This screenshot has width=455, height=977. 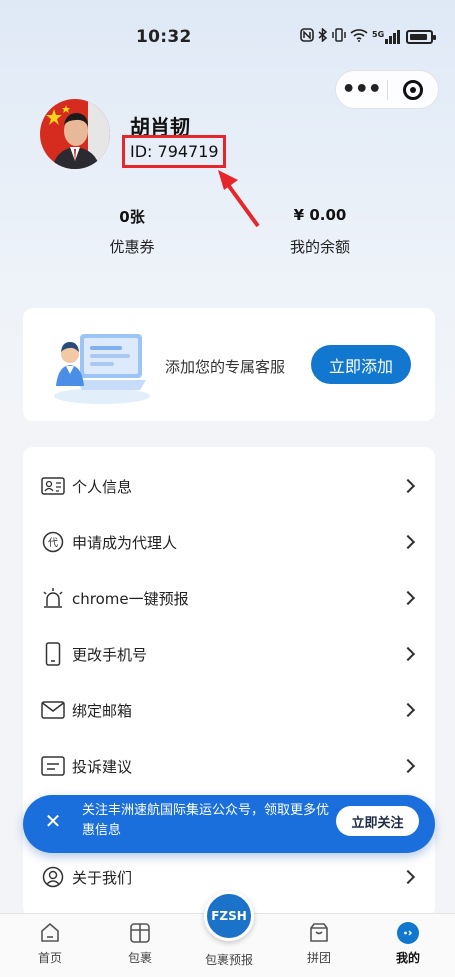 What do you see at coordinates (229, 542) in the screenshot?
I see `menu-item-become-agent: 代 申请成为代理人` at bounding box center [229, 542].